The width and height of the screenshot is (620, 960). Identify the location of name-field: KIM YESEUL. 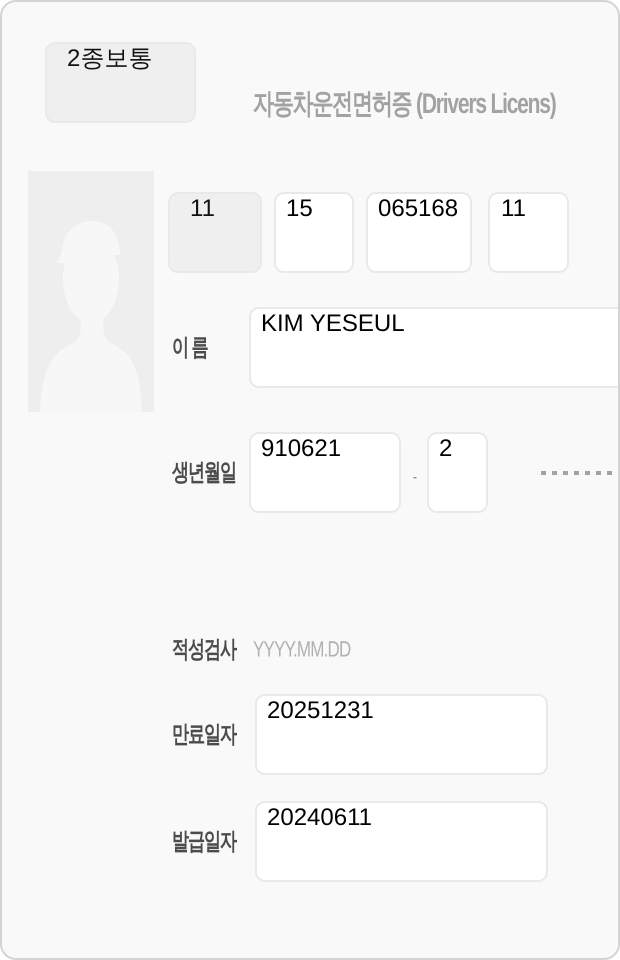
(433, 347).